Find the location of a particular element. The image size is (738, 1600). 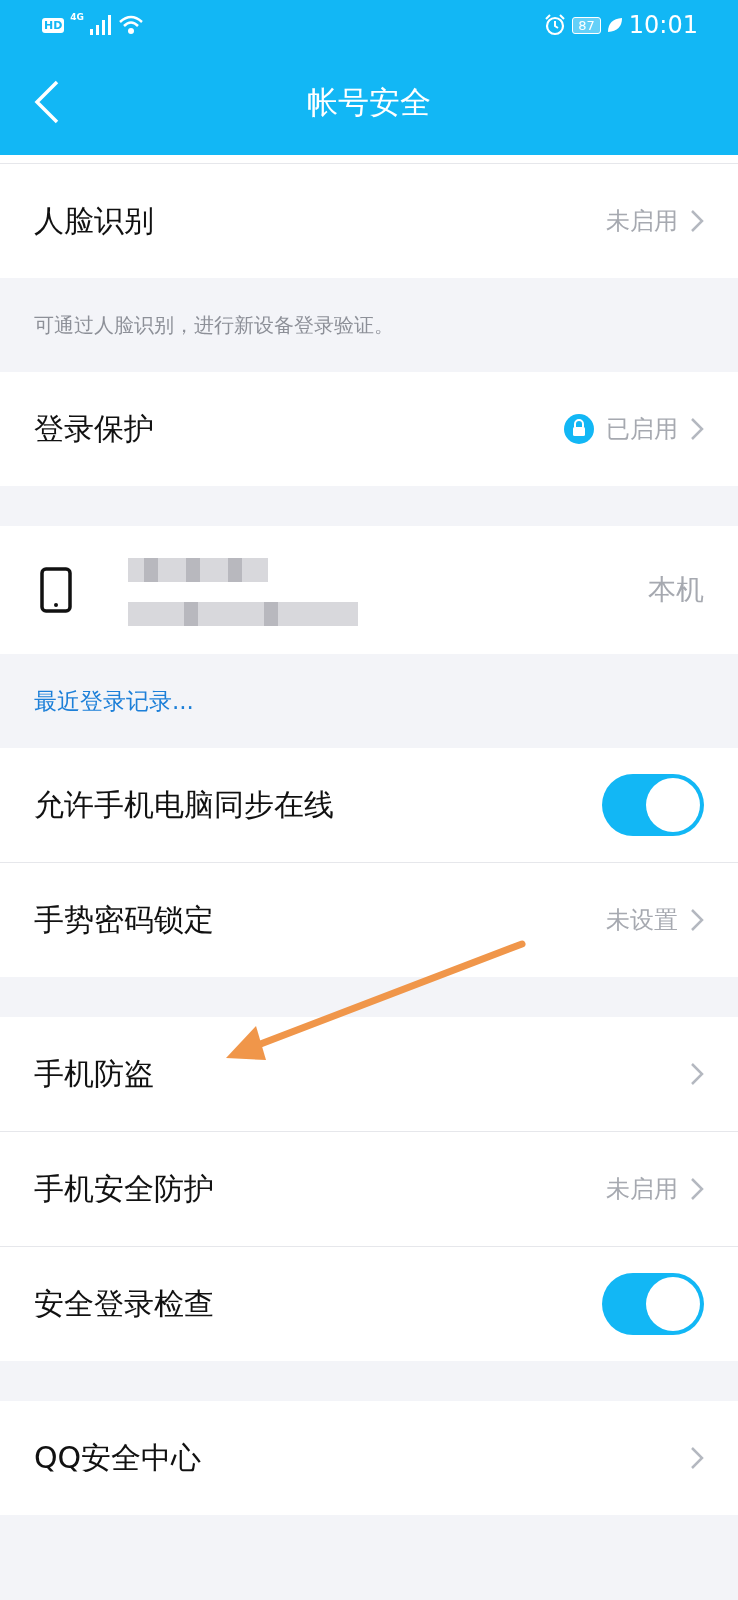

row-label: 登录保护 is located at coordinates (94, 428).